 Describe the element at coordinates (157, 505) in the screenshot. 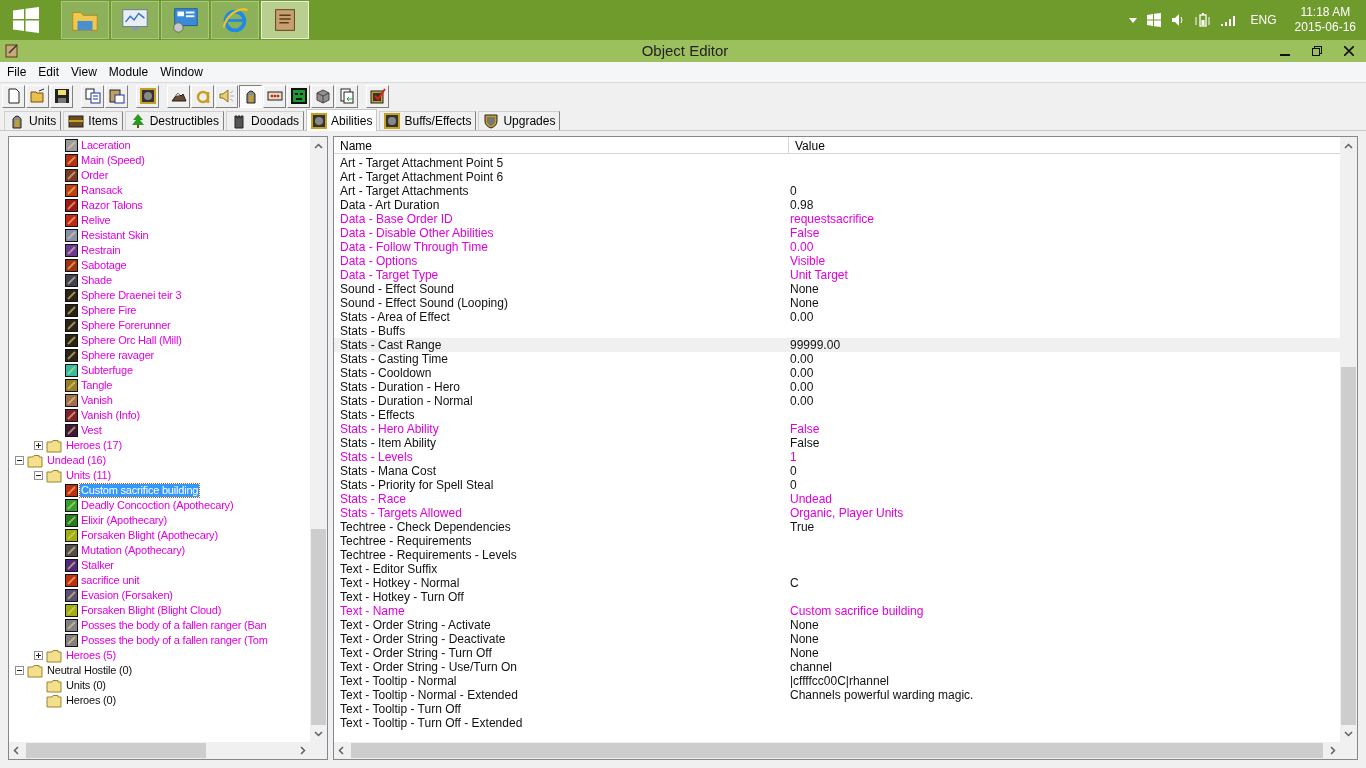

I see `tree-item: Deadly Concoction (Apothecary)` at that location.